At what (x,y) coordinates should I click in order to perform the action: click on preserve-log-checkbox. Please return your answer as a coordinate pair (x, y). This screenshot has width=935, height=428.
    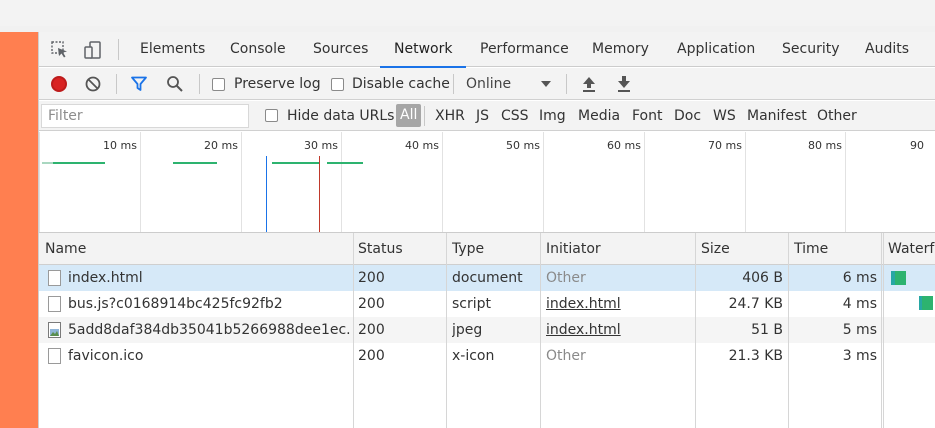
    Looking at the image, I should click on (218, 84).